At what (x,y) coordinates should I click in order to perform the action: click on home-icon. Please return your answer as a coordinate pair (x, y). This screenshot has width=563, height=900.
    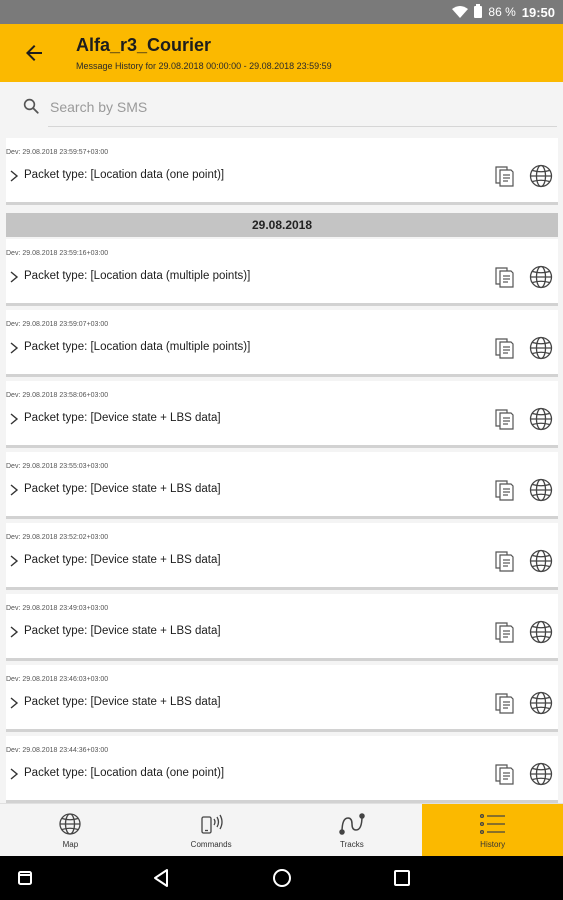
    Looking at the image, I should click on (282, 878).